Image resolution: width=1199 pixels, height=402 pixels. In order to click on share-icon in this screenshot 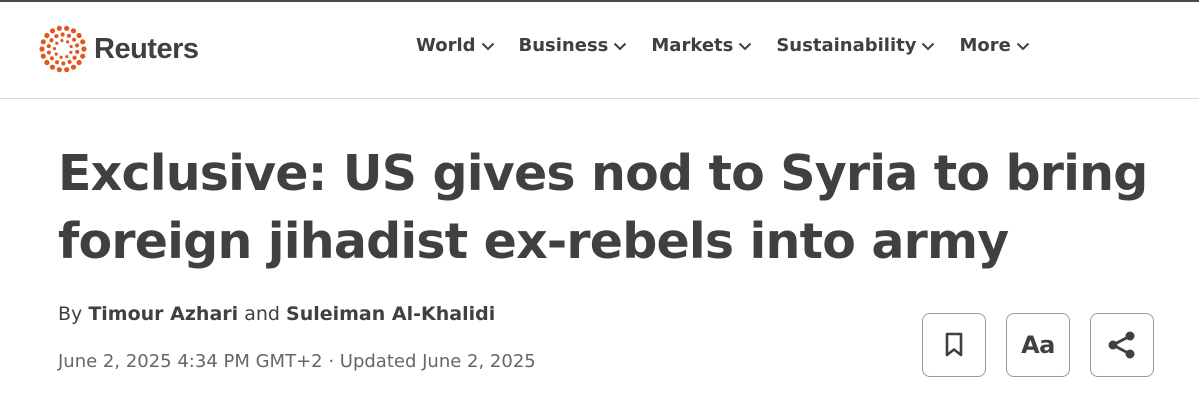, I will do `click(1121, 345)`.